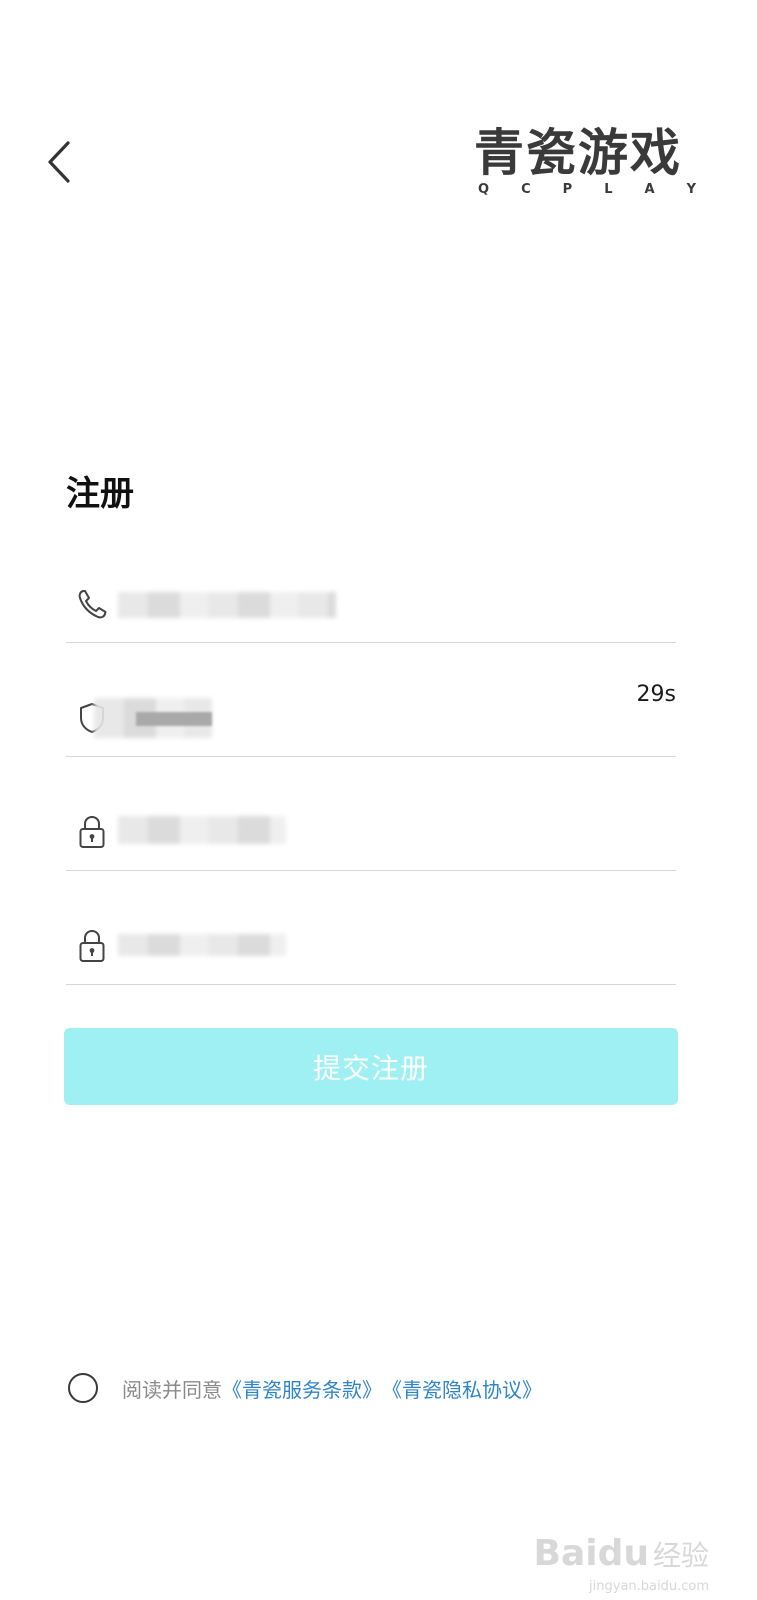 The image size is (757, 1600). What do you see at coordinates (326, 718) in the screenshot?
I see `verify-code-input` at bounding box center [326, 718].